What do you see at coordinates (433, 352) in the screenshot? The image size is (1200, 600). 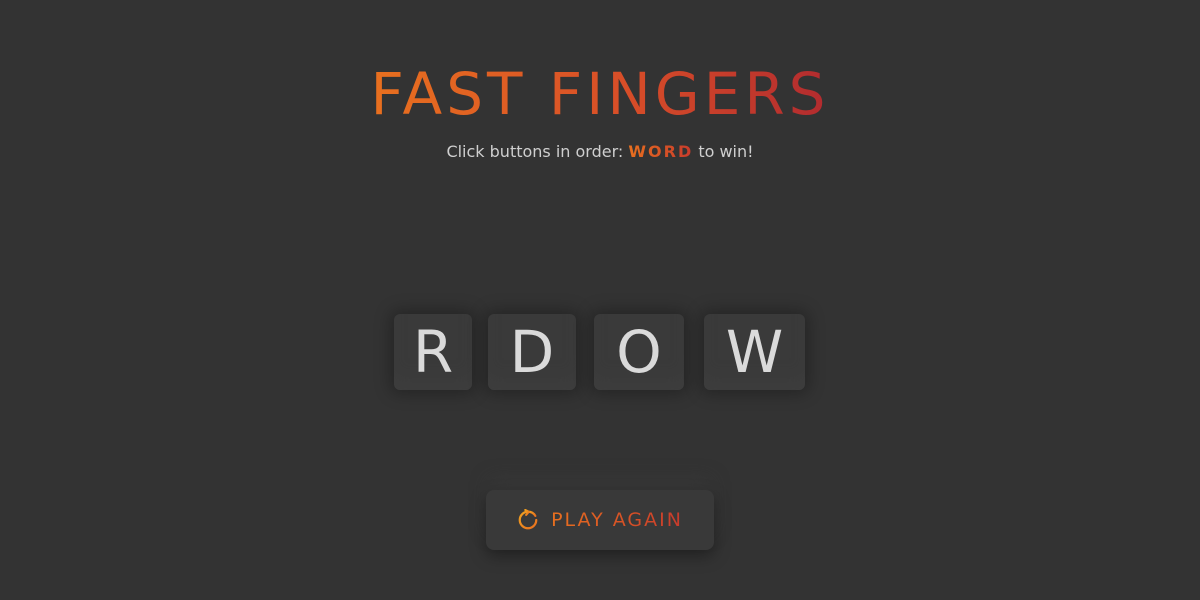 I see `letter-key-r: R` at bounding box center [433, 352].